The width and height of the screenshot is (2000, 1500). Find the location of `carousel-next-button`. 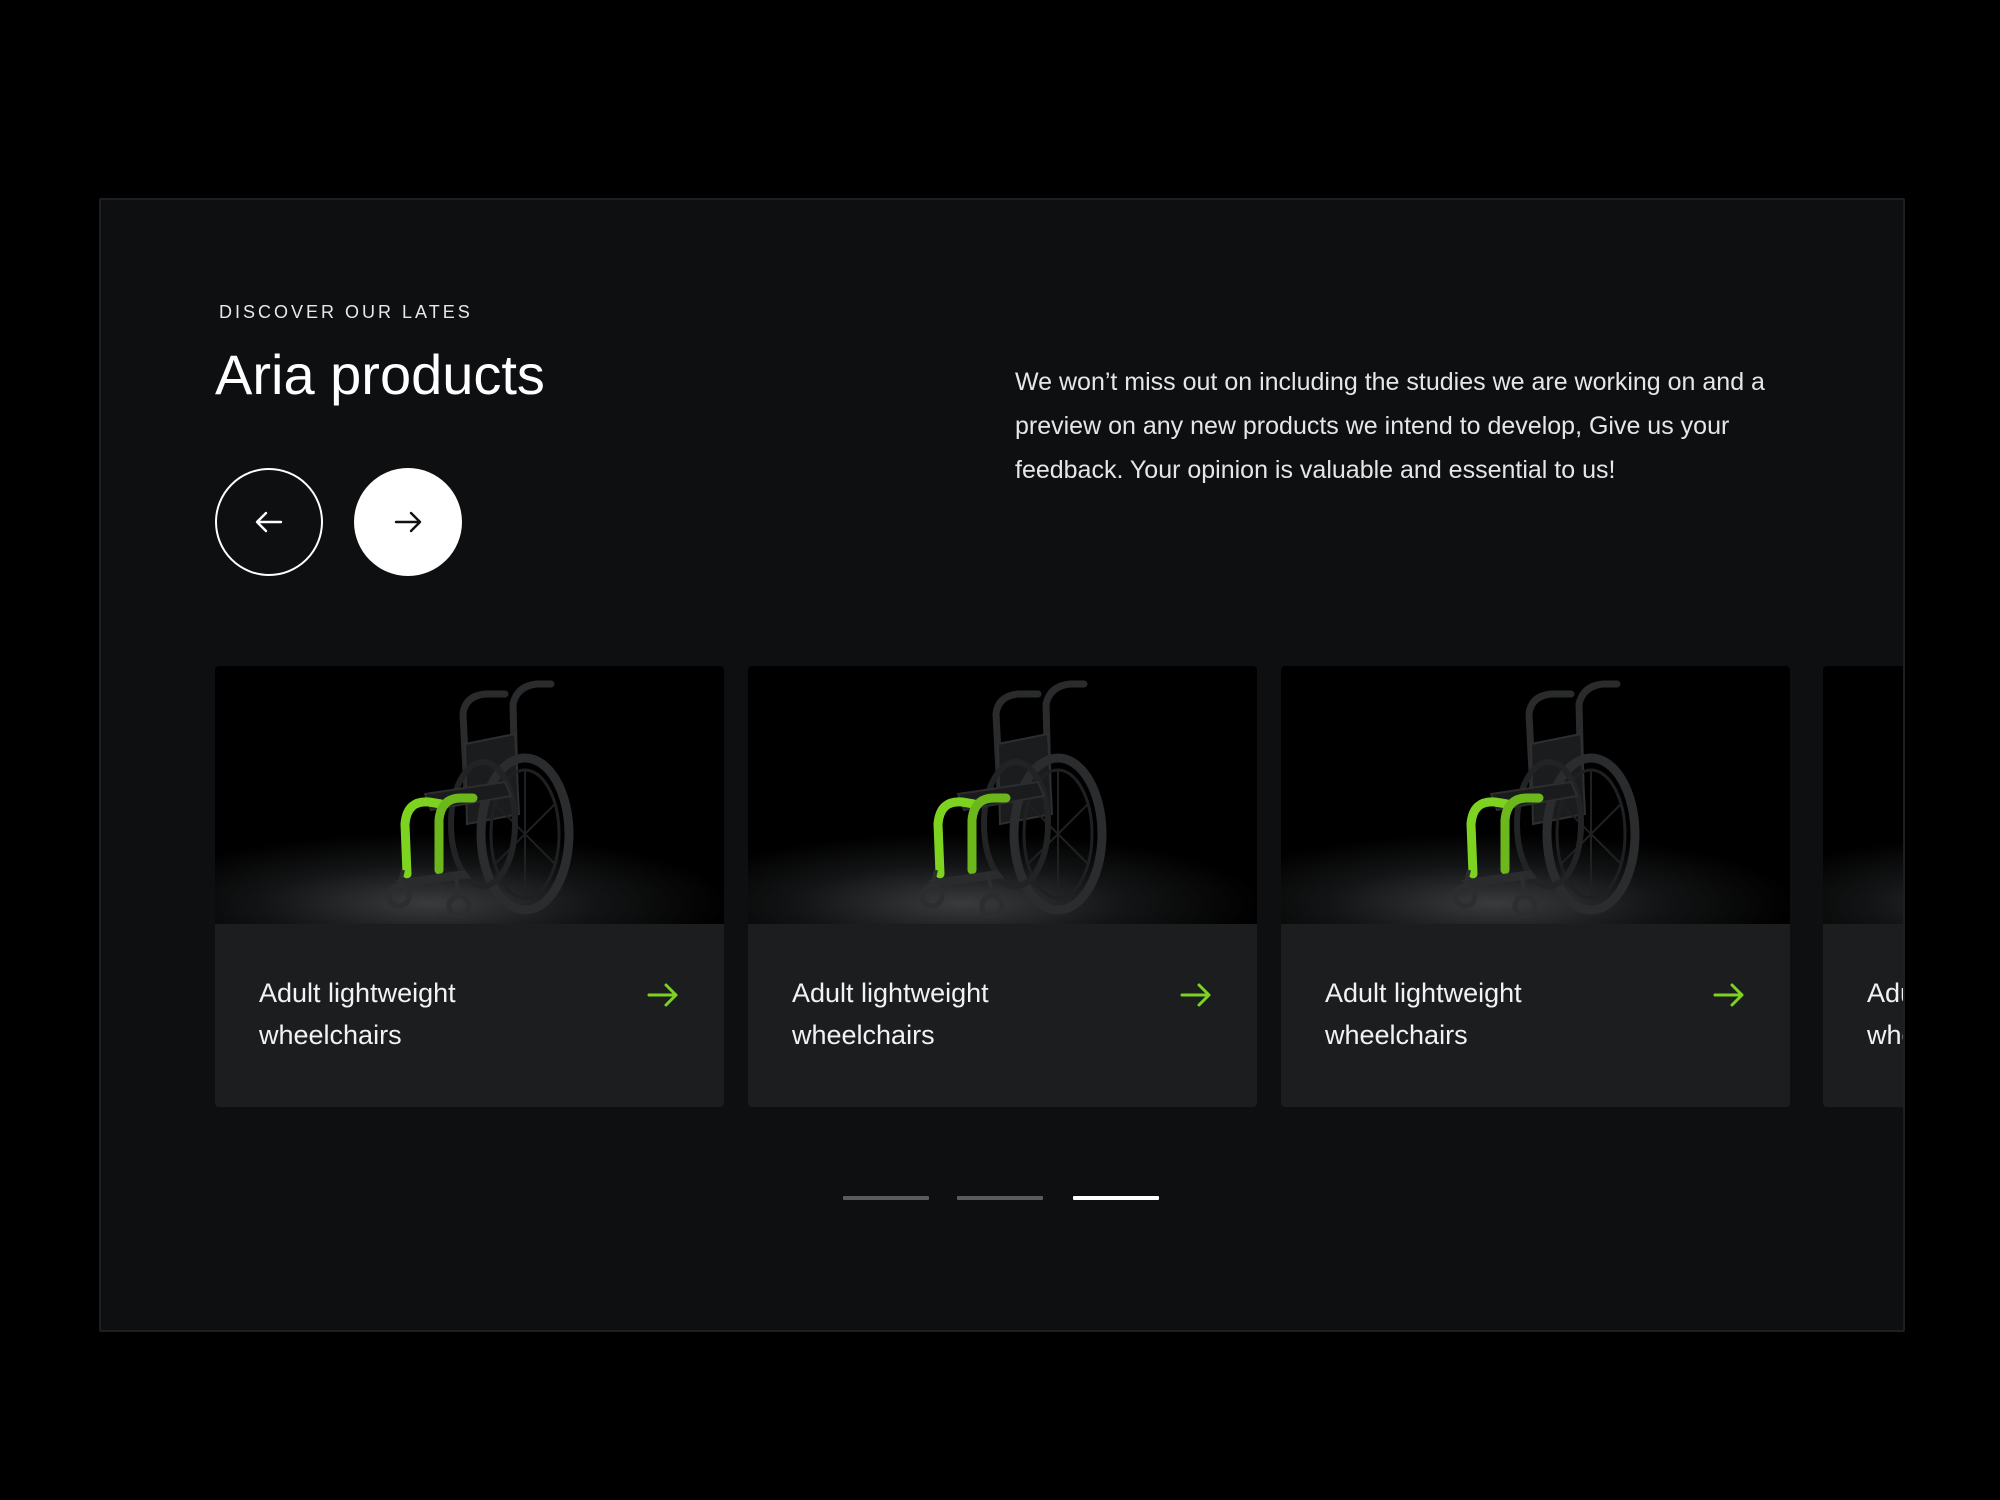

carousel-next-button is located at coordinates (408, 522).